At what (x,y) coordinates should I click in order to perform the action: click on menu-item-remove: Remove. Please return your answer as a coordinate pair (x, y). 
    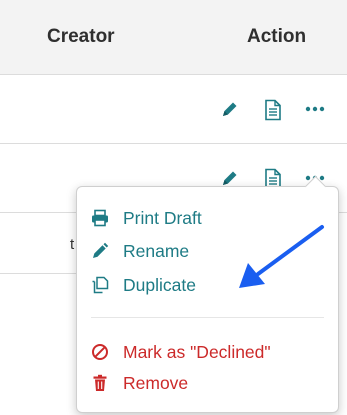
    Looking at the image, I should click on (211, 383).